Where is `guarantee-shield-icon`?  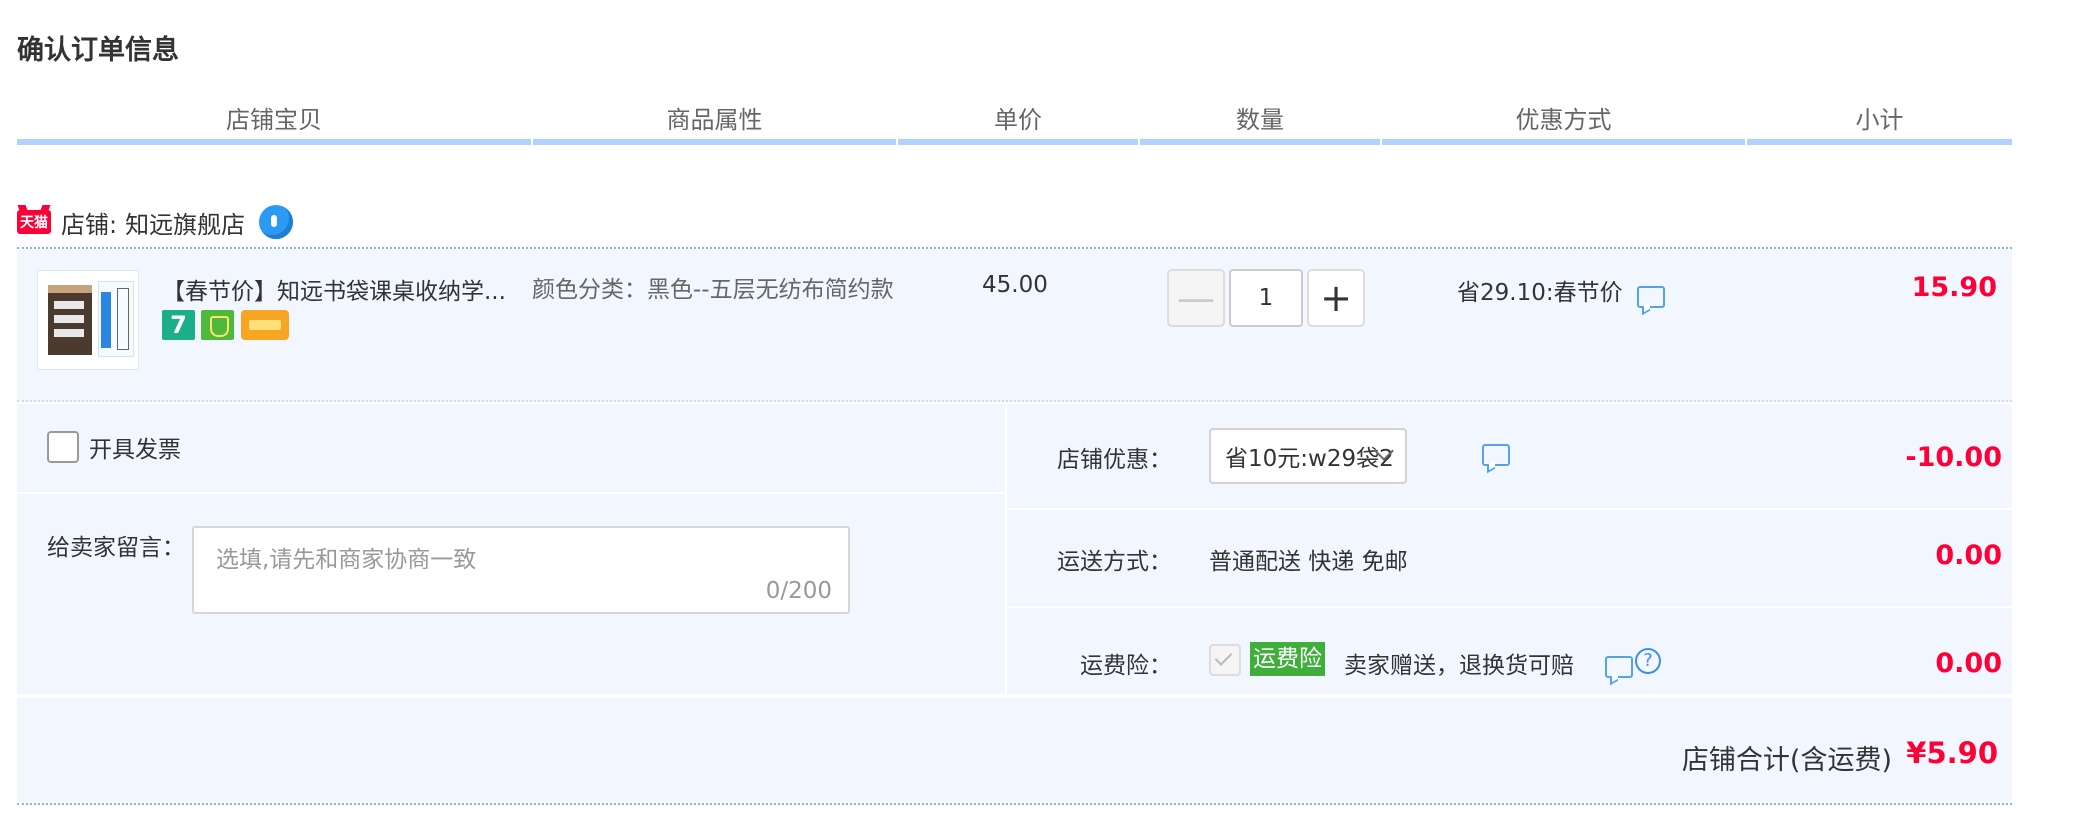
guarantee-shield-icon is located at coordinates (217, 325).